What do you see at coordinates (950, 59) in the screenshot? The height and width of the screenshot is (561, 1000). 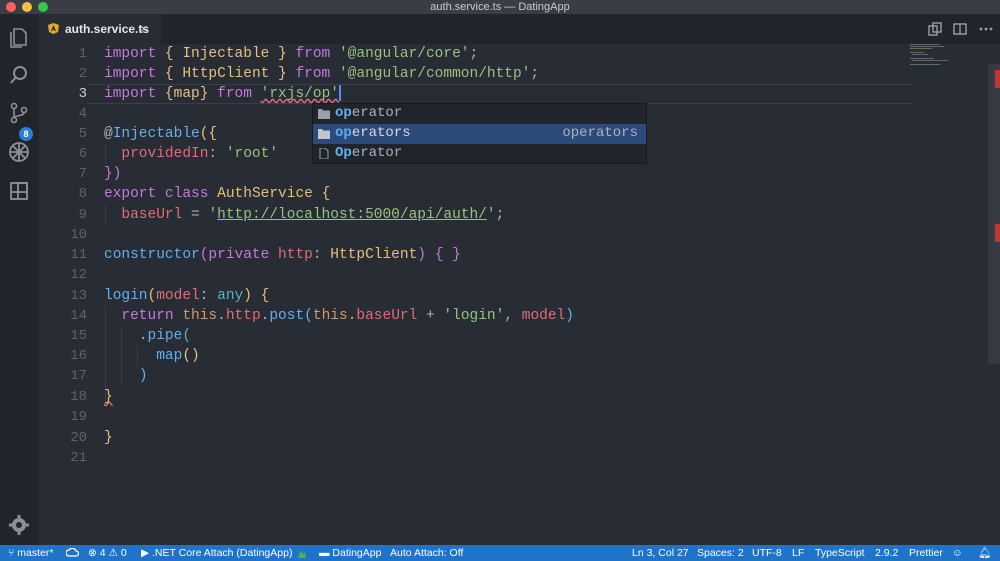 I see `minimap` at bounding box center [950, 59].